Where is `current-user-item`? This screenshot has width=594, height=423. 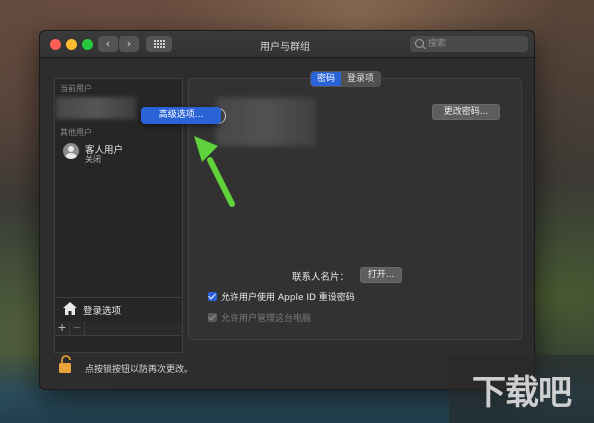
current-user-item is located at coordinates (96, 108).